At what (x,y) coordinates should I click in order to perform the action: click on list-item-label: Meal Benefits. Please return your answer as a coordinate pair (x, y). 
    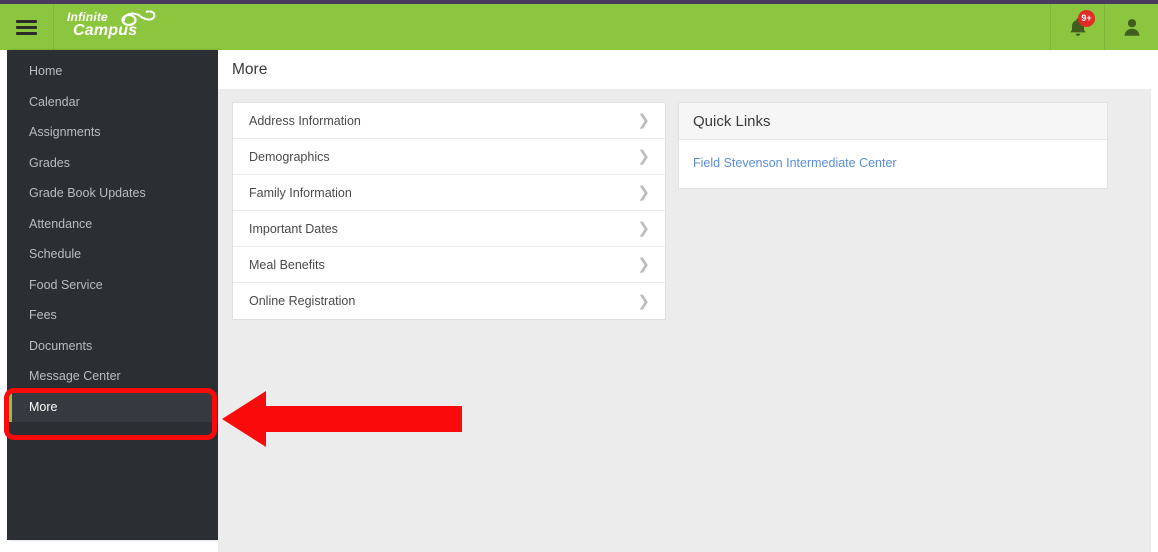
    Looking at the image, I should click on (287, 264).